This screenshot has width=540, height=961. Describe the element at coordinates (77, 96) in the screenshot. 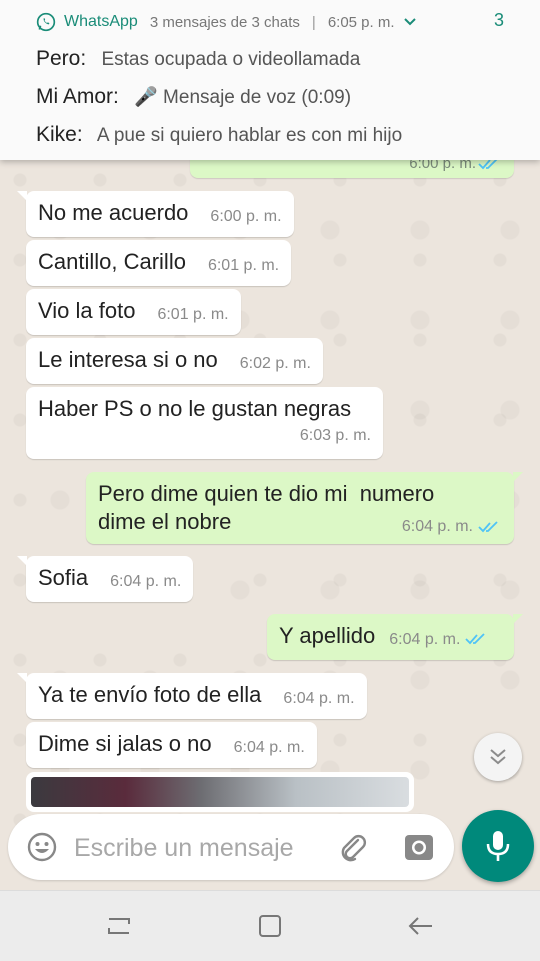

I see `notification-sender: Mi Amor:` at that location.